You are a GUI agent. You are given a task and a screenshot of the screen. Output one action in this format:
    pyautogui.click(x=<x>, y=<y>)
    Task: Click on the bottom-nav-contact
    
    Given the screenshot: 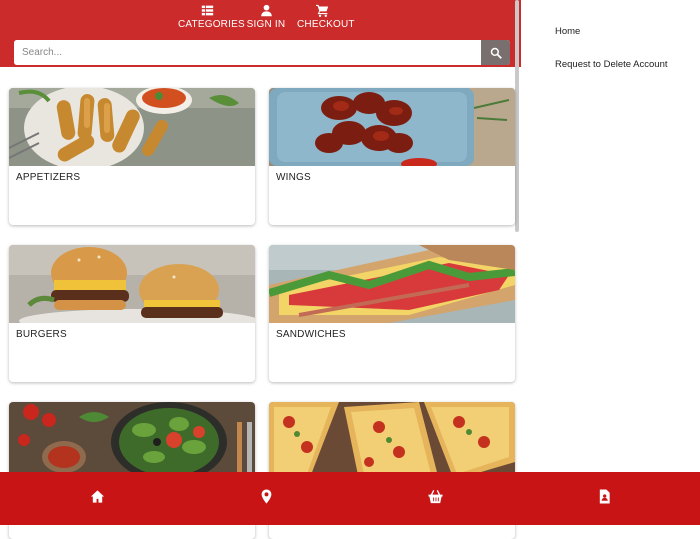 What is the action you would take?
    pyautogui.click(x=605, y=497)
    